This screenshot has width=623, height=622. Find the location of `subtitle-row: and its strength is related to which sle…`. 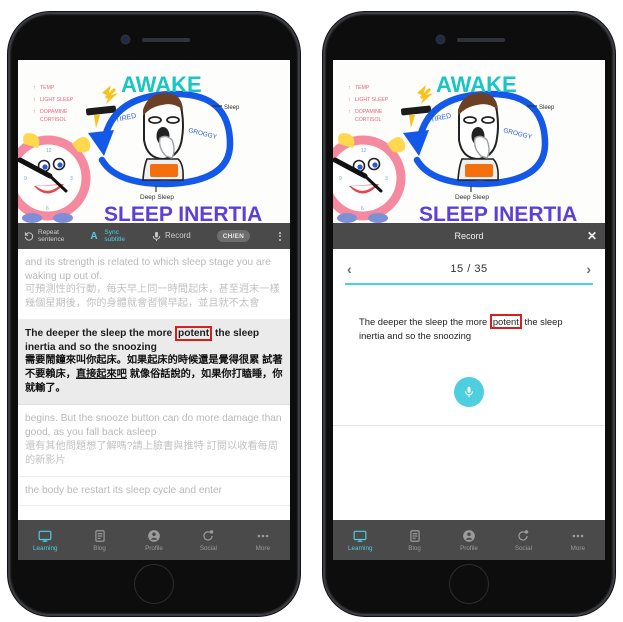

subtitle-row: and its strength is related to which sle… is located at coordinates (154, 285).